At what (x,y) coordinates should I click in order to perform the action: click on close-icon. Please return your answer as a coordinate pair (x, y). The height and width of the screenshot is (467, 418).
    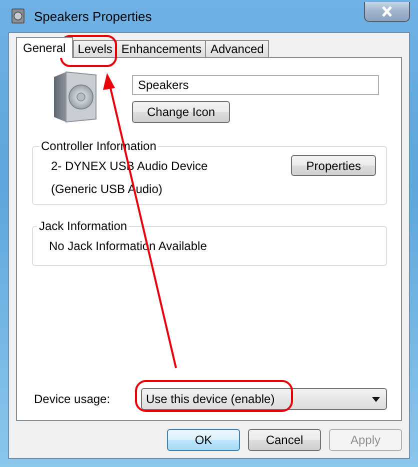
    Looking at the image, I should click on (387, 11).